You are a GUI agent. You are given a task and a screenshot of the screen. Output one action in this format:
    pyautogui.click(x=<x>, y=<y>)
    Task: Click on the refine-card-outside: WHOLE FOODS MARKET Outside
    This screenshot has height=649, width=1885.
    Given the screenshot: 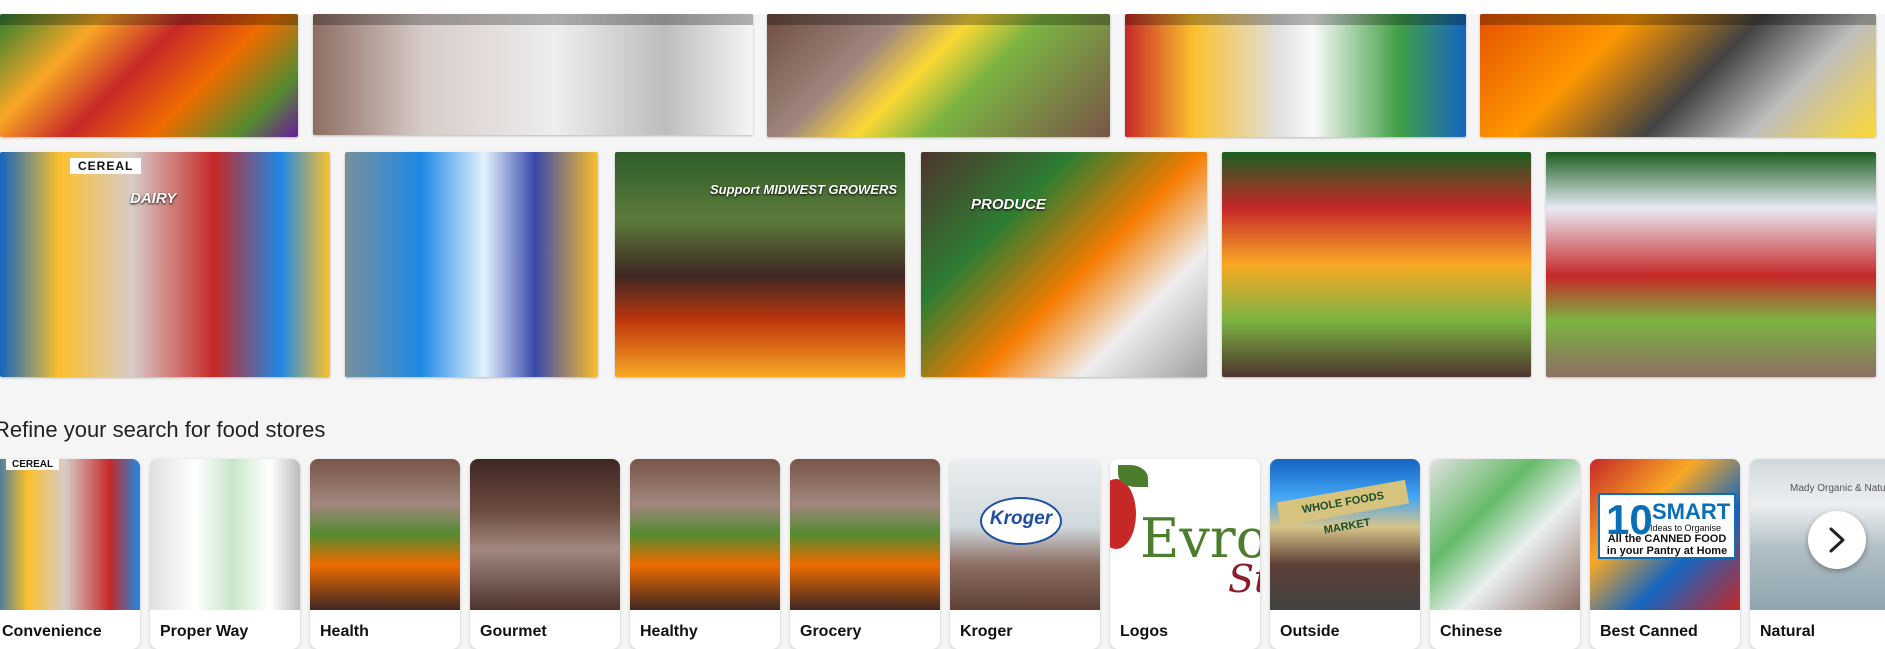 What is the action you would take?
    pyautogui.click(x=1345, y=554)
    